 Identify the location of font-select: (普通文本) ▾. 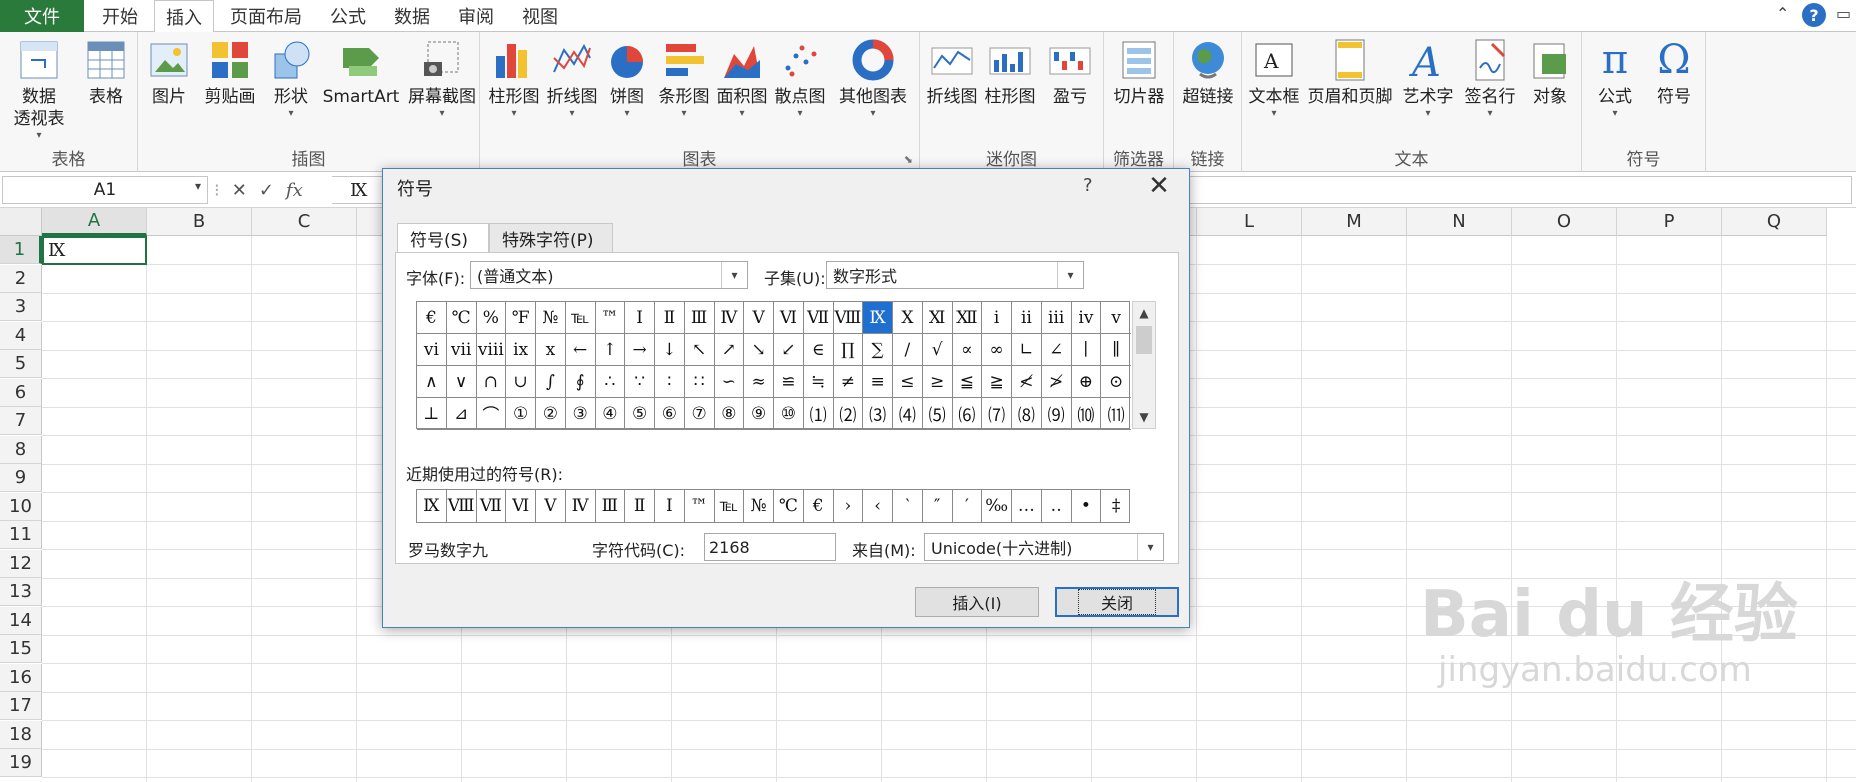
(609, 275).